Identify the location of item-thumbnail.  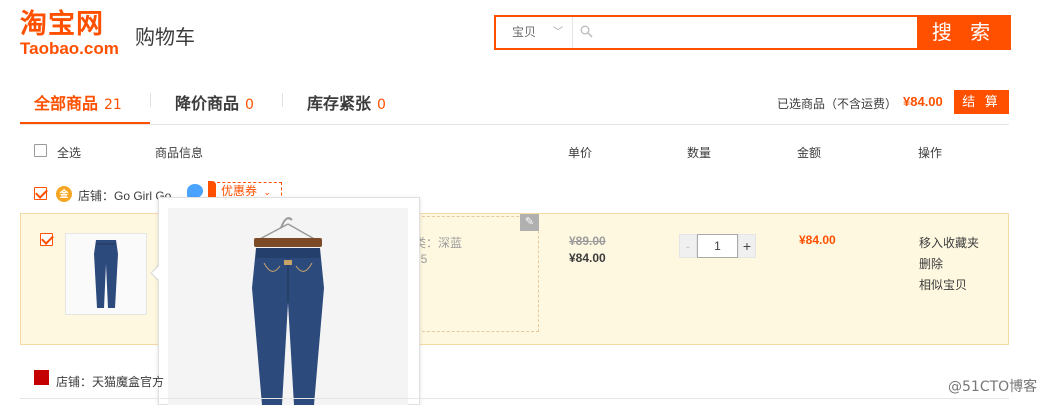
(106, 274).